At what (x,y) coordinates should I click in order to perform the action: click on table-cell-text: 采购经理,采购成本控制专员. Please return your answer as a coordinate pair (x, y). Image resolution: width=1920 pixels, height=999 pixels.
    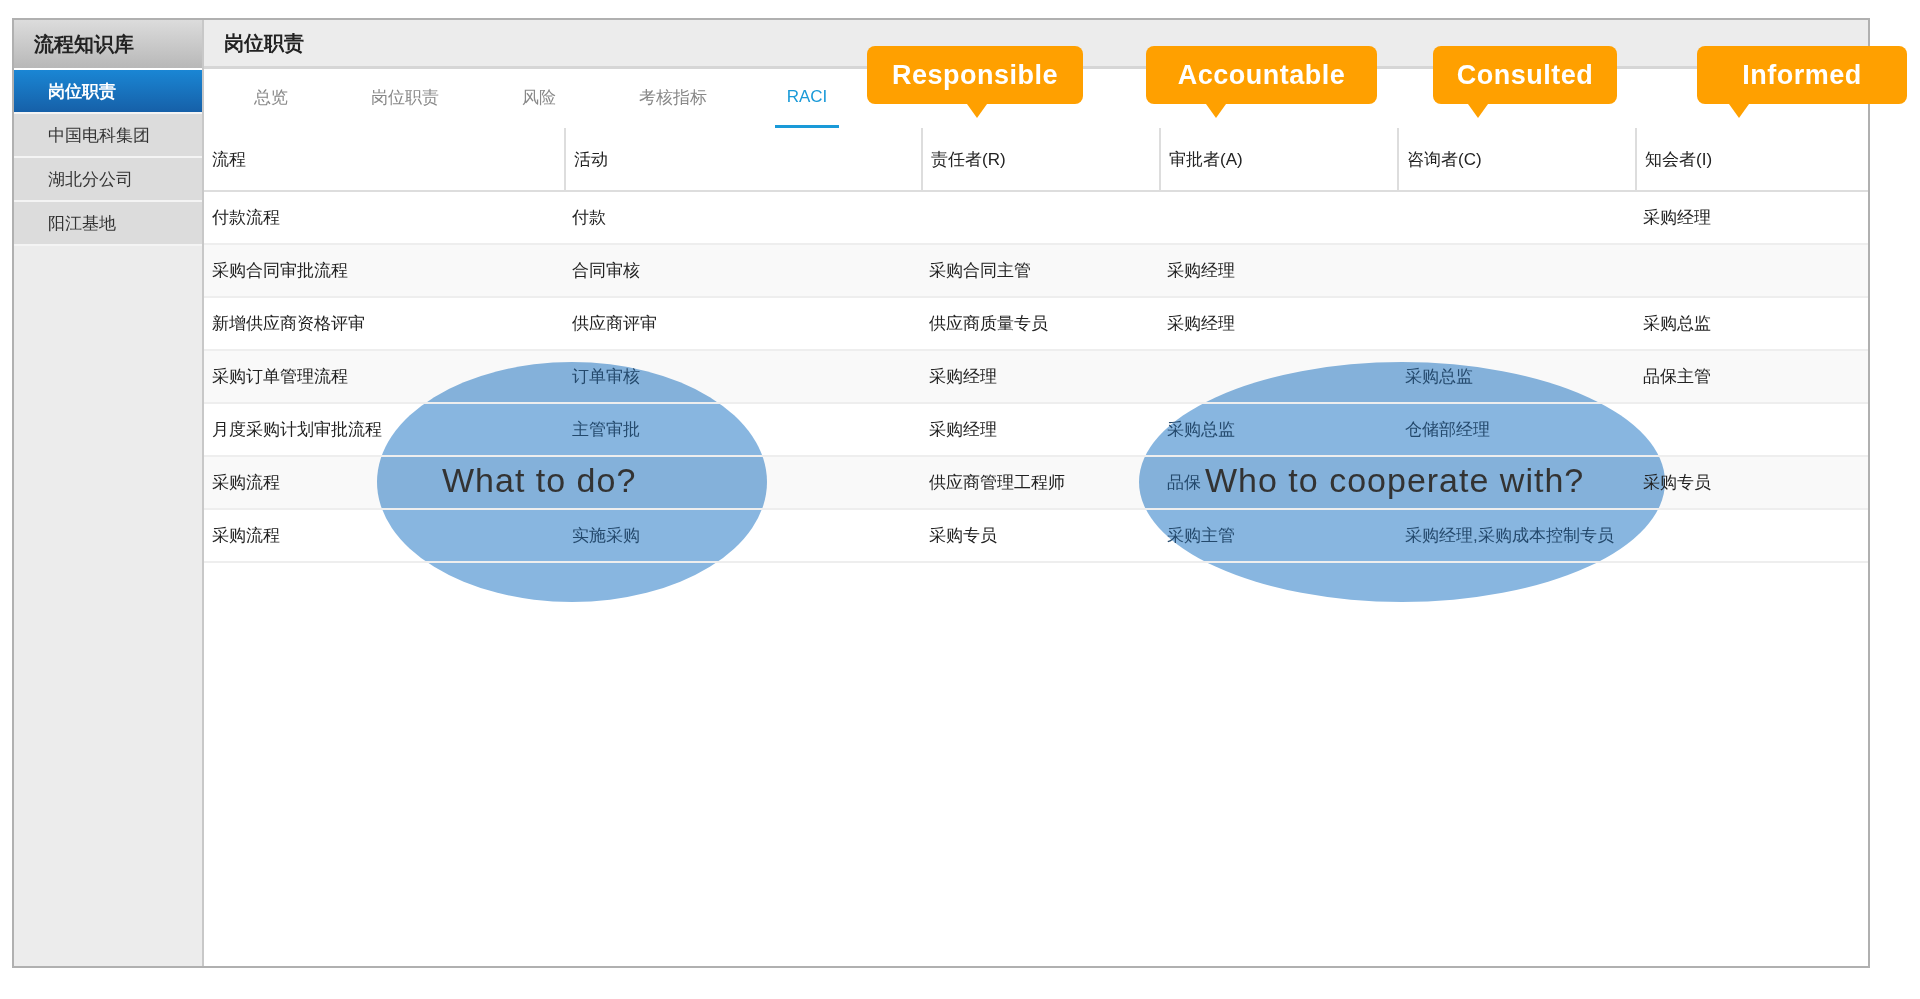
    Looking at the image, I should click on (1509, 536).